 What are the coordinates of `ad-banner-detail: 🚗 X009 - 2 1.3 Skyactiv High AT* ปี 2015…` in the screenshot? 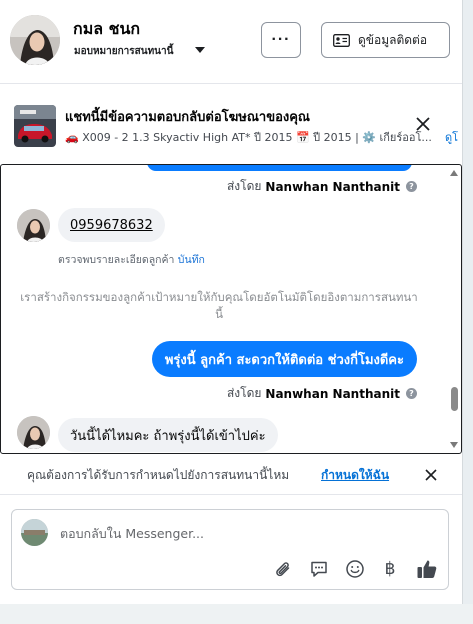 It's located at (248, 137).